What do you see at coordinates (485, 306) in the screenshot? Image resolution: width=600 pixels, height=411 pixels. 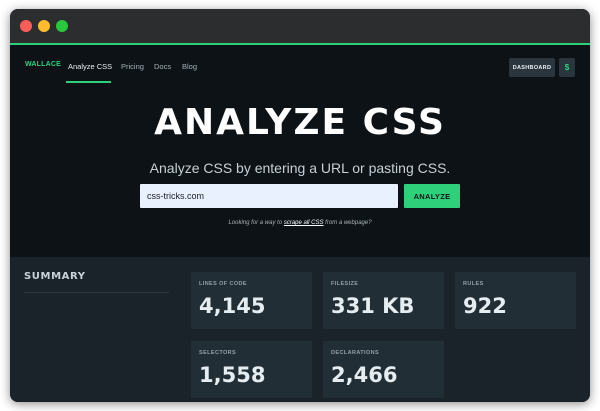 I see `stat-value: 922` at bounding box center [485, 306].